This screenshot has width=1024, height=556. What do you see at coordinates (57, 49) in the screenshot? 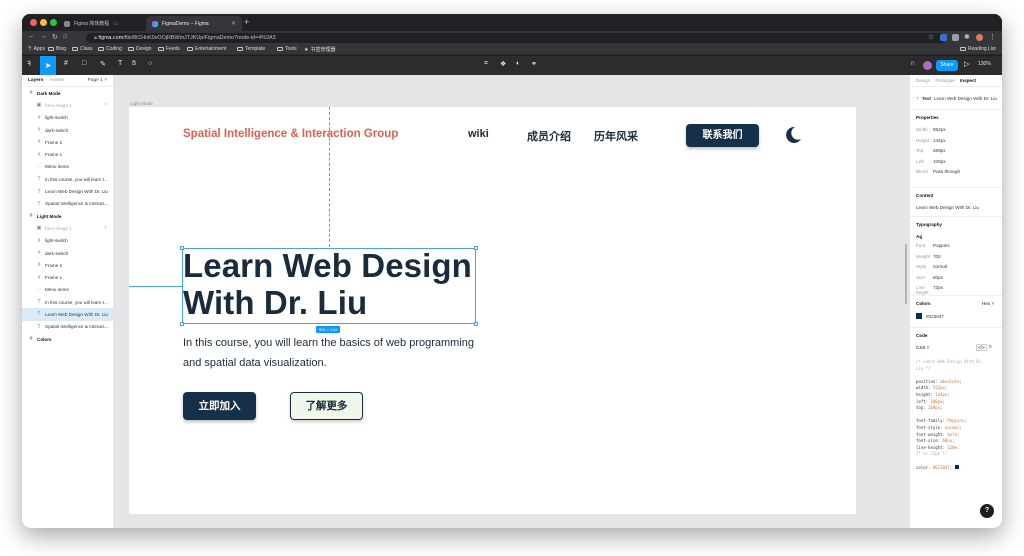
I see `bookmark-blog: Blog` at bounding box center [57, 49].